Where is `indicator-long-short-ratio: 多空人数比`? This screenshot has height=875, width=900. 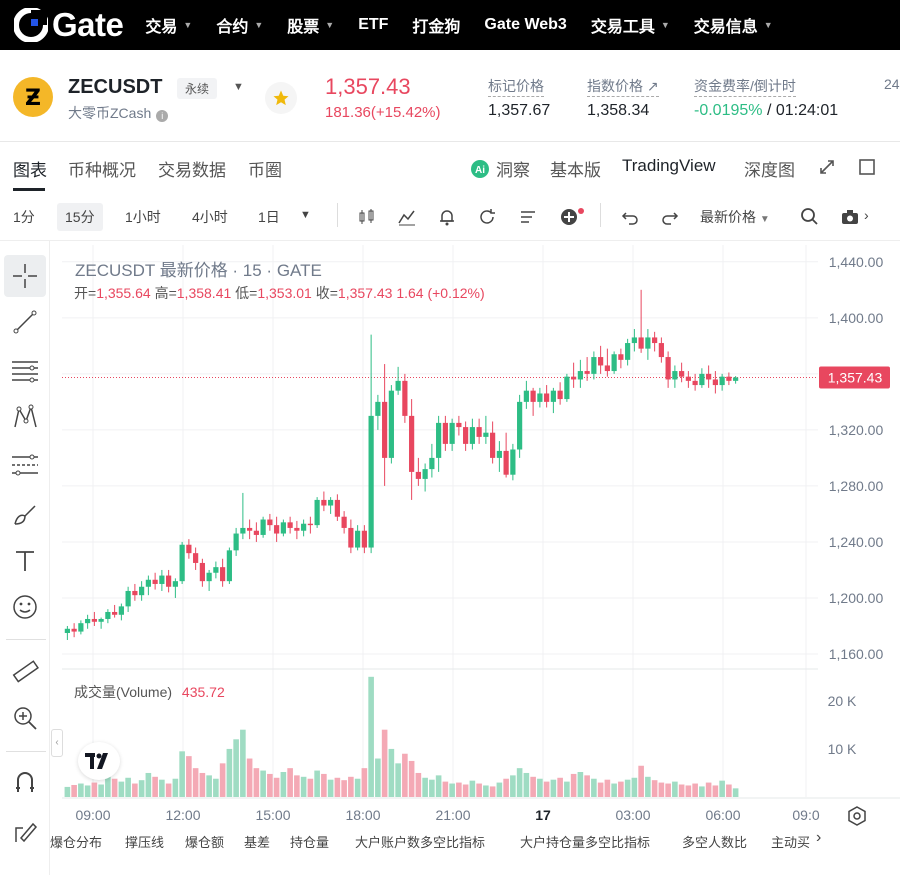 indicator-long-short-ratio: 多空人数比 is located at coordinates (714, 841).